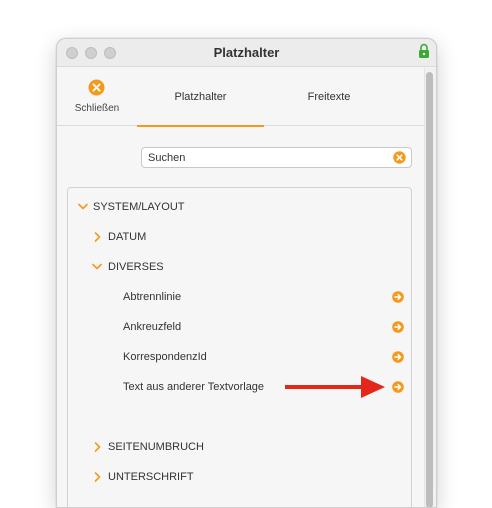 The height and width of the screenshot is (508, 492). Describe the element at coordinates (200, 97) in the screenshot. I see `tab-platzhalter: Platzhalter` at that location.